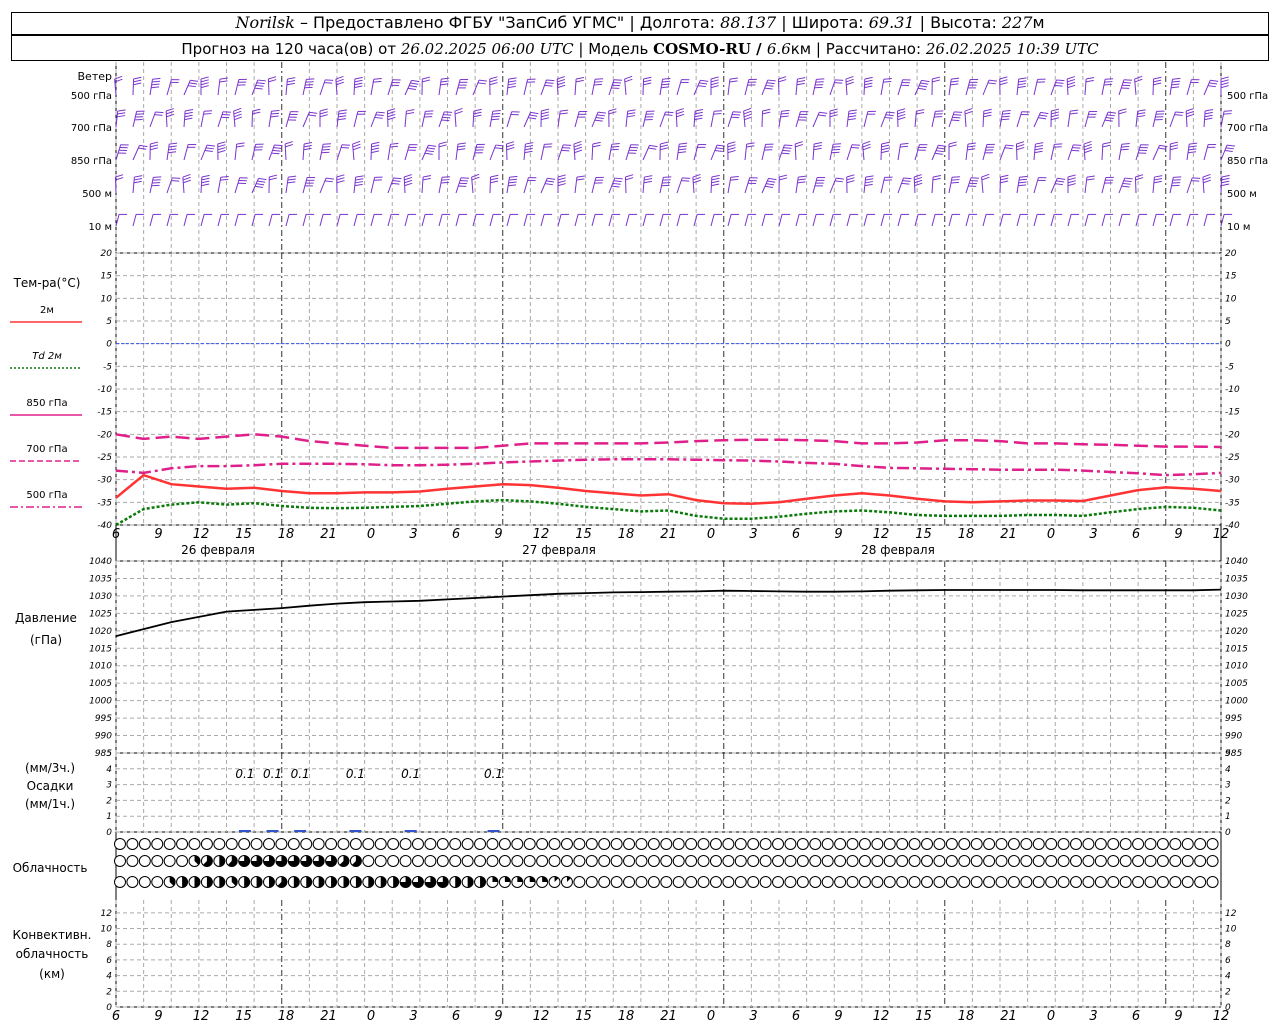 This screenshot has width=1280, height=1024. Describe the element at coordinates (100, 702) in the screenshot. I see `pressure-tick-left: 1000` at that location.